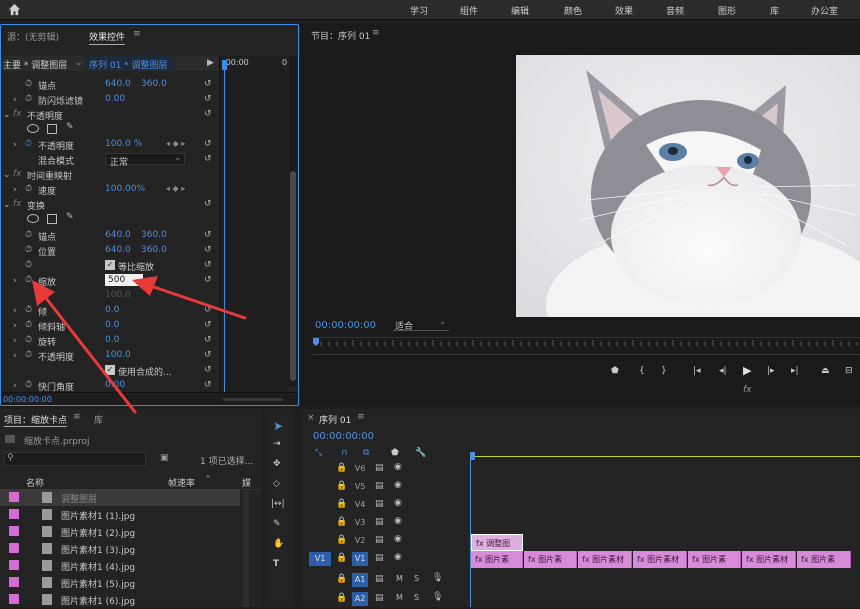  What do you see at coordinates (520, 10) in the screenshot?
I see `workspace-editing: 编辑` at bounding box center [520, 10].